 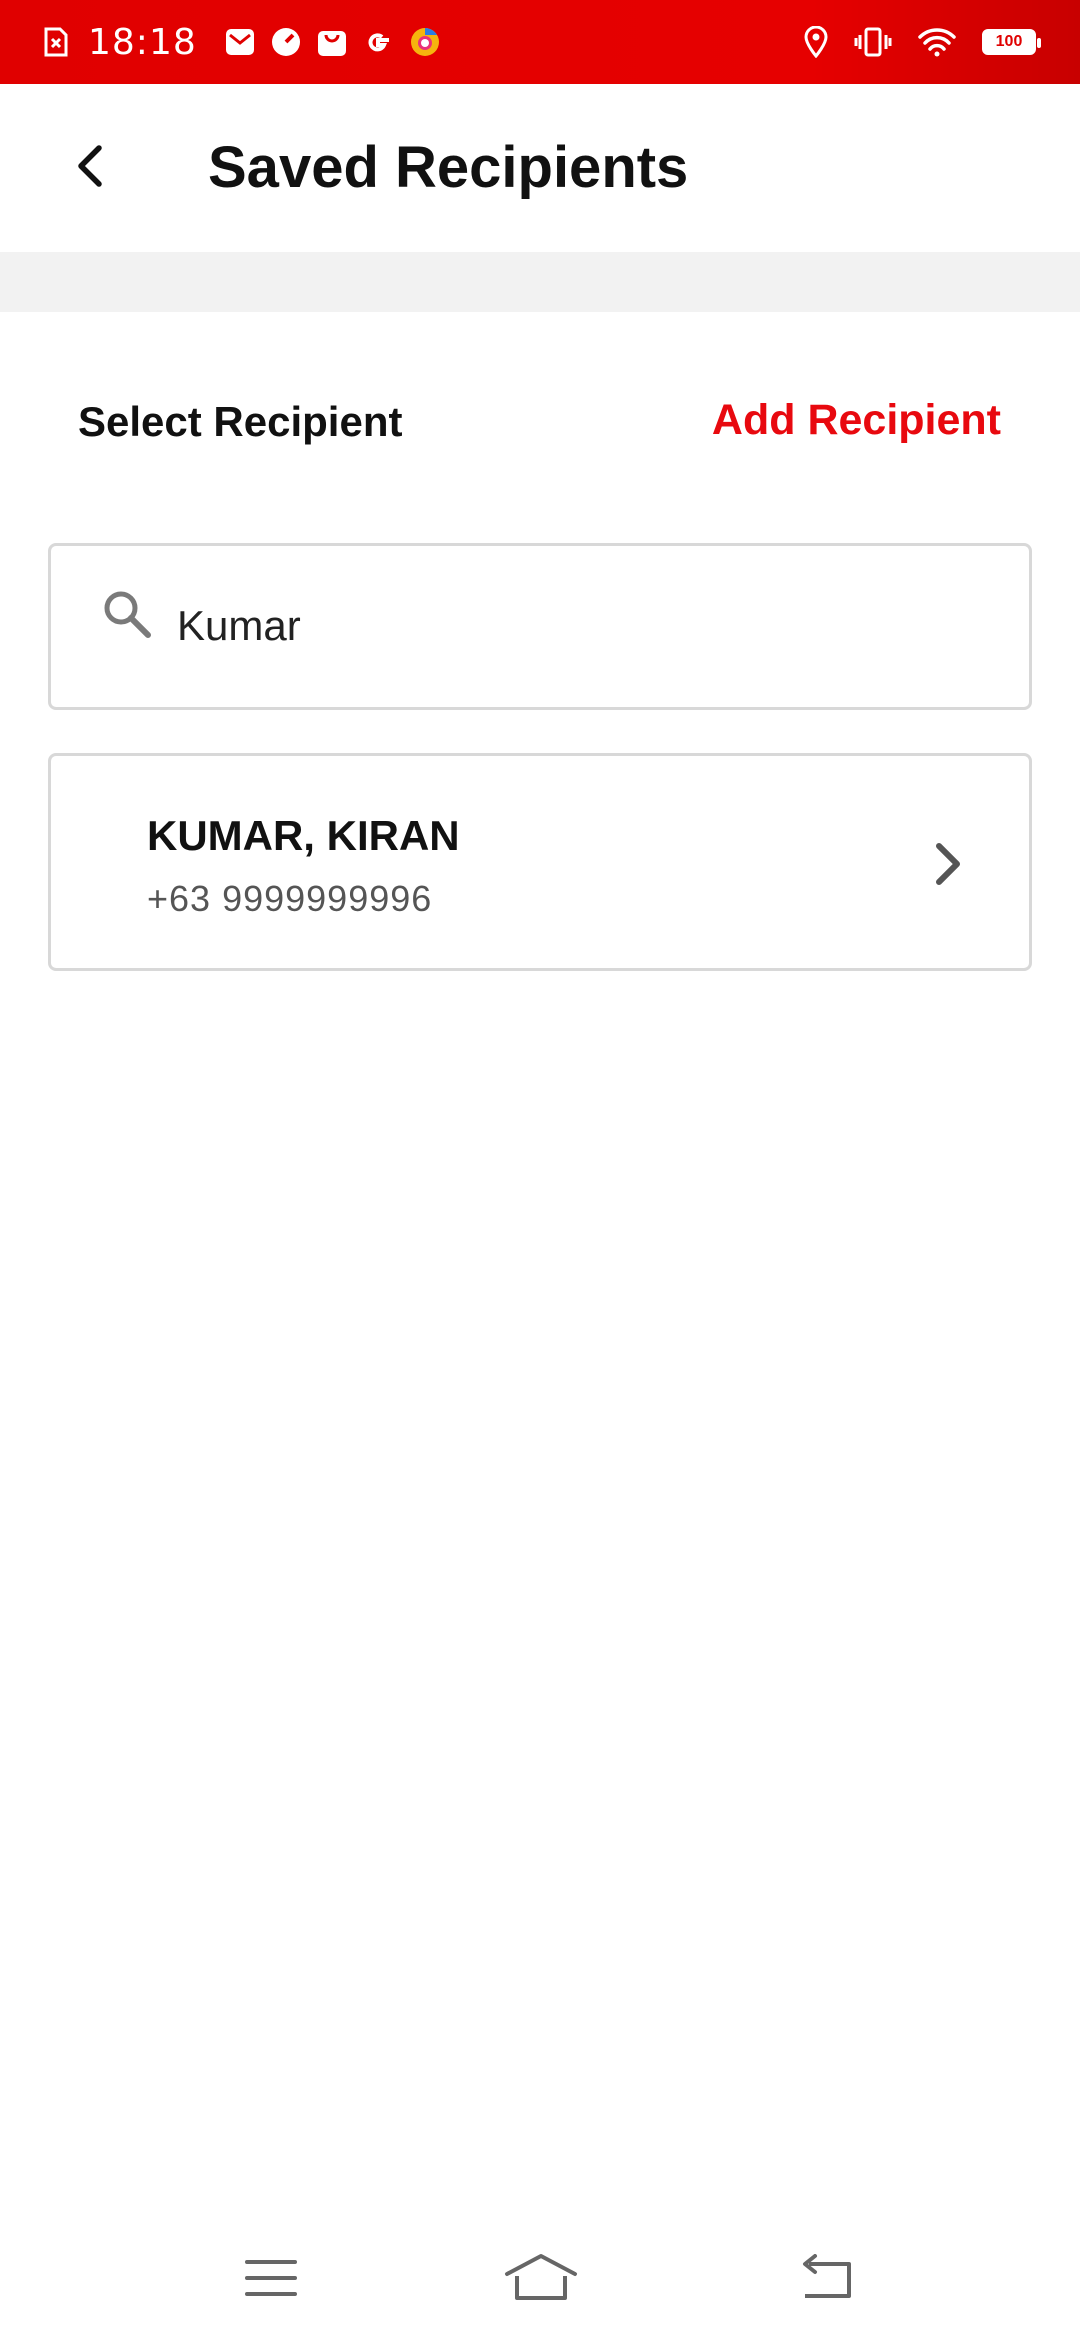 What do you see at coordinates (873, 42) in the screenshot?
I see `vibrate-icon` at bounding box center [873, 42].